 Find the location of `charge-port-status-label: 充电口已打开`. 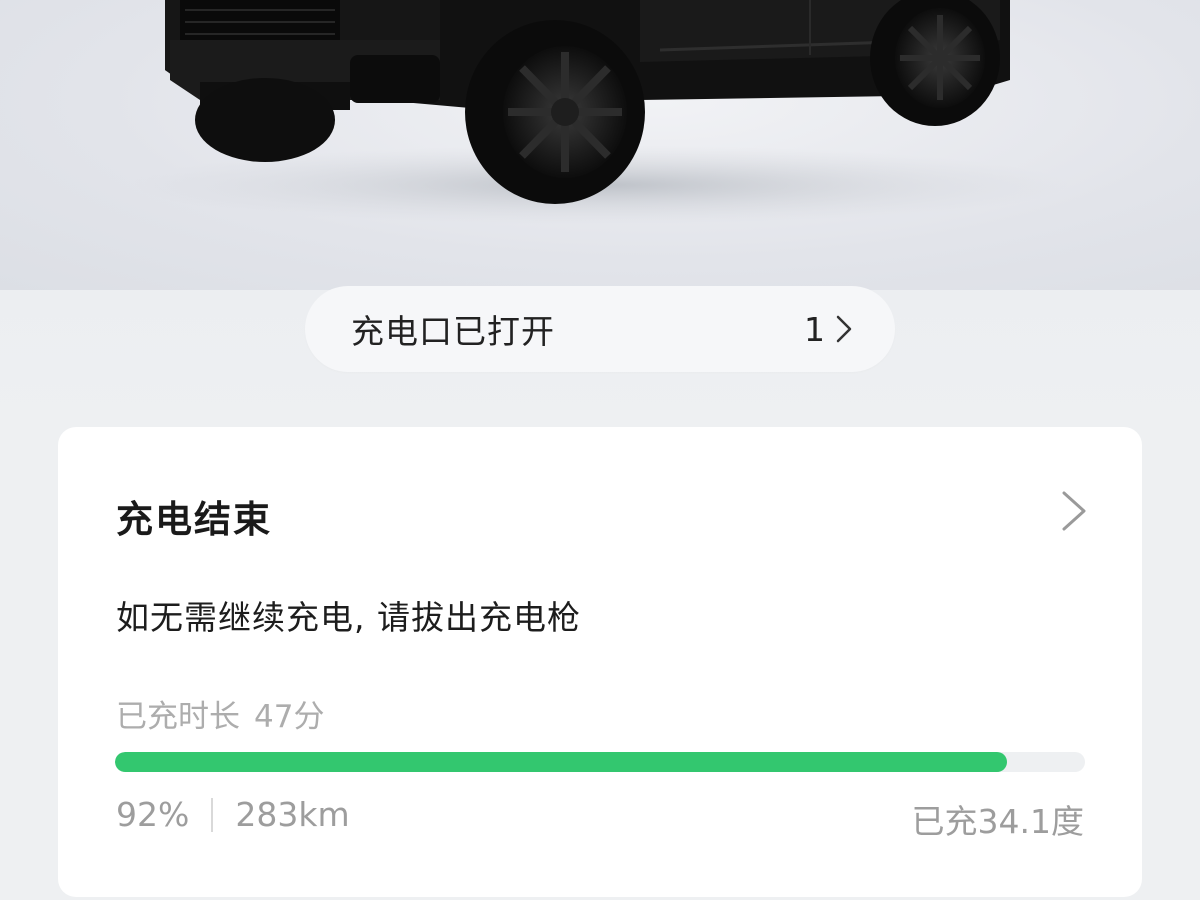

charge-port-status-label: 充电口已打开 is located at coordinates (453, 331).